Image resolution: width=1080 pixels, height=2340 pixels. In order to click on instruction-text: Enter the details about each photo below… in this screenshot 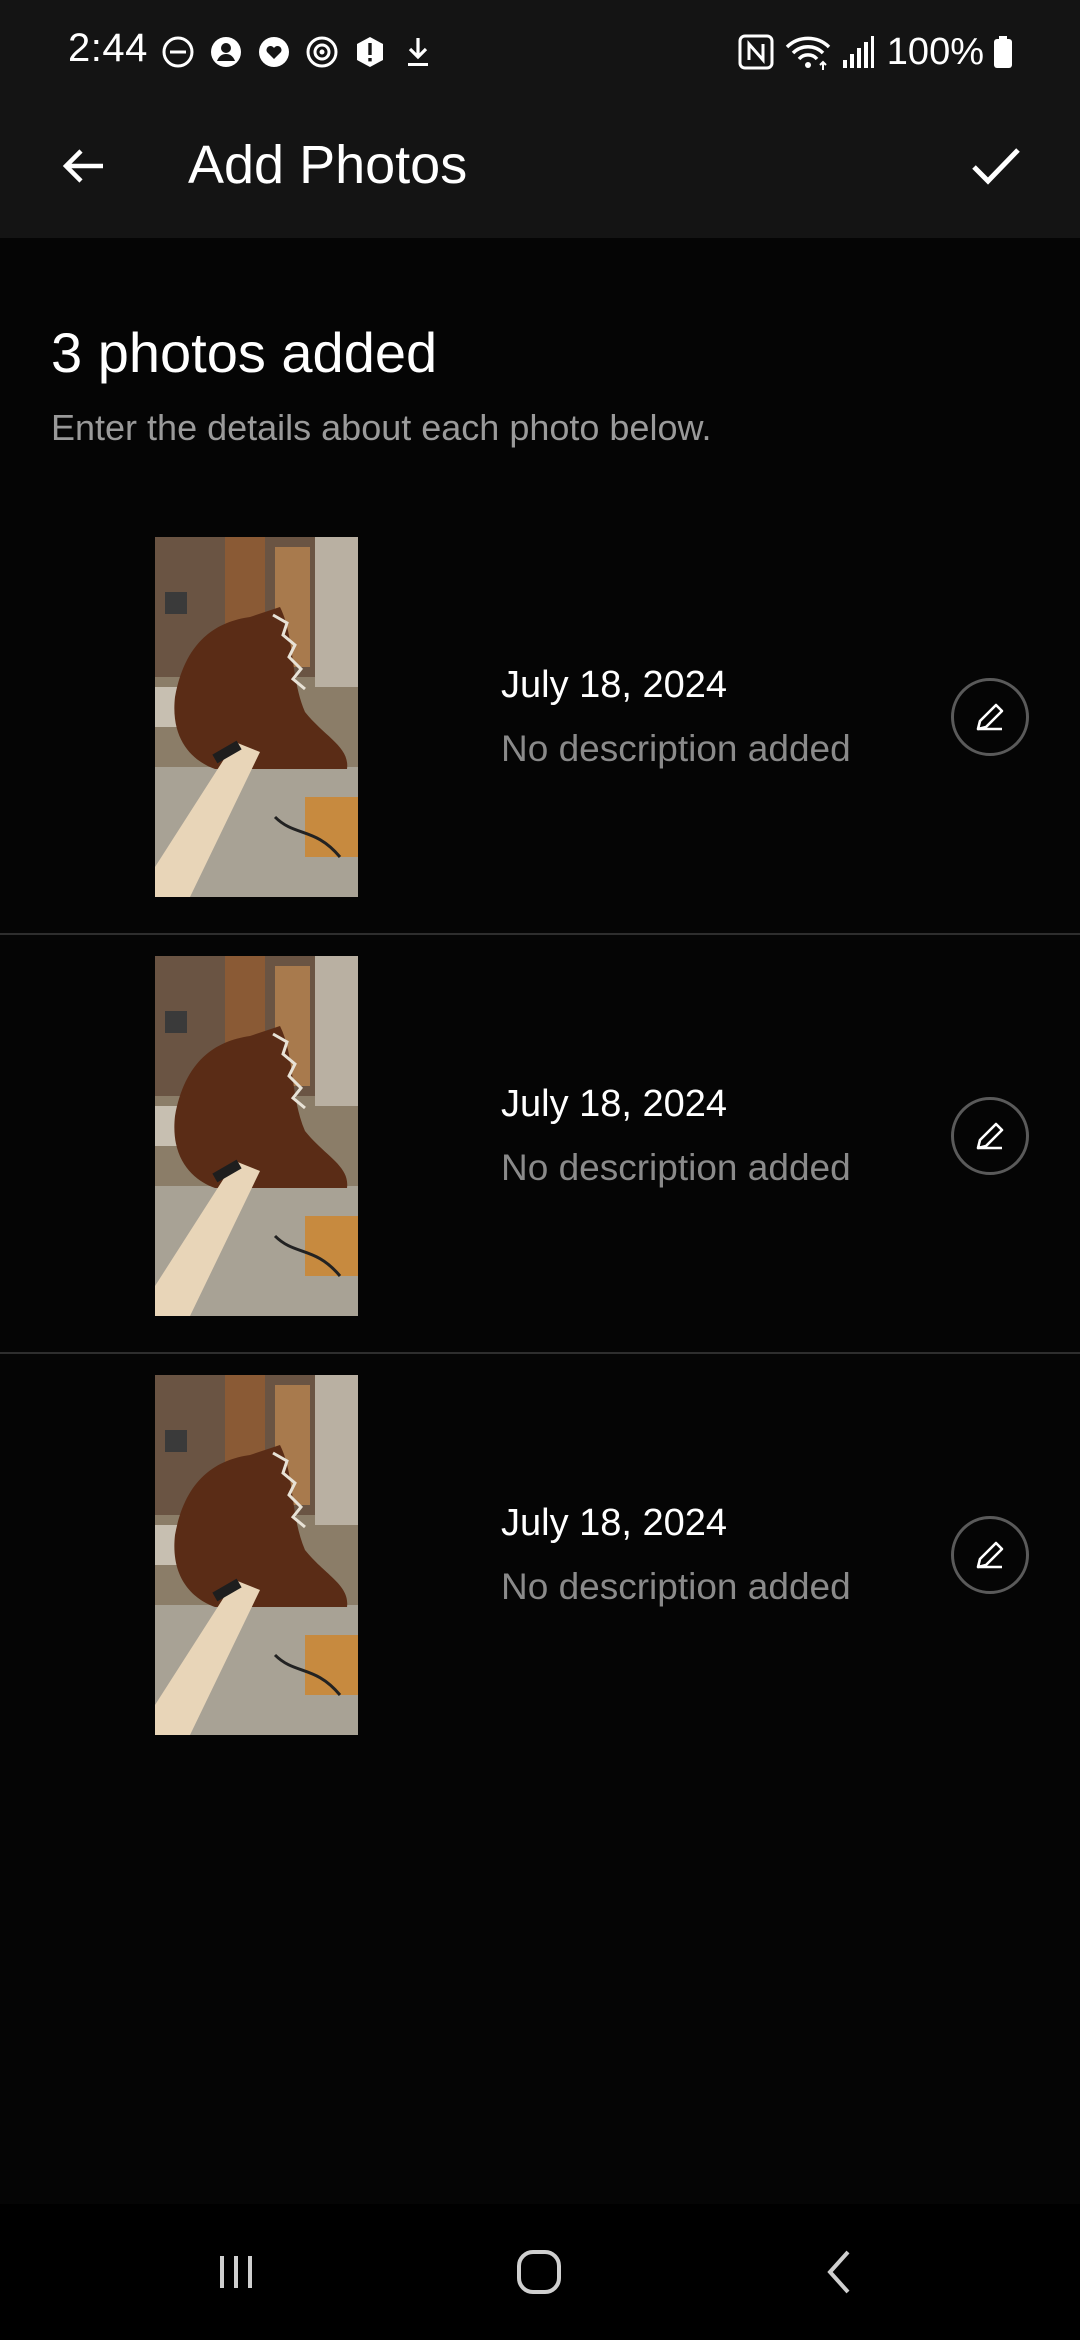, I will do `click(381, 427)`.